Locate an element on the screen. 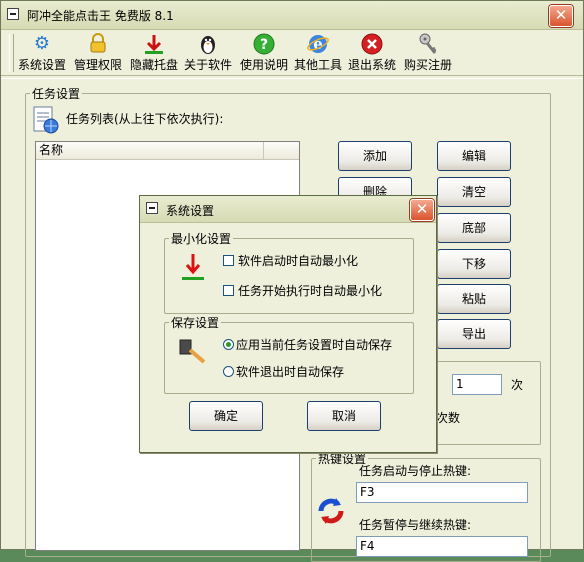 The image size is (584, 562). save-on-exit-label: 软件退出时自动保存 is located at coordinates (290, 371).